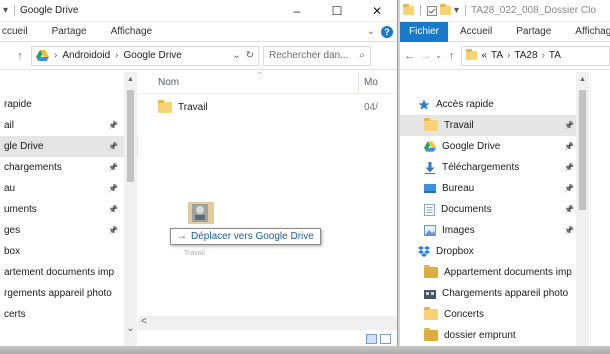 The height and width of the screenshot is (354, 610). What do you see at coordinates (371, 31) in the screenshot?
I see `expand-ribbon-icon: ⌄` at bounding box center [371, 31].